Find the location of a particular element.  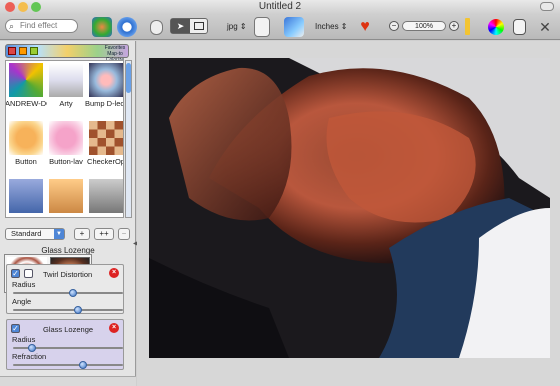

effect-label: CheckerOp is located at coordinates (105, 161).